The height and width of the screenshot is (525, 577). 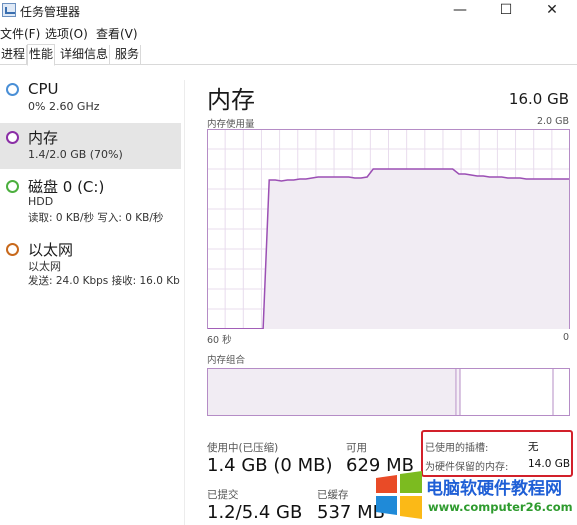 What do you see at coordinates (552, 11) in the screenshot?
I see `close-button: ✕` at bounding box center [552, 11].